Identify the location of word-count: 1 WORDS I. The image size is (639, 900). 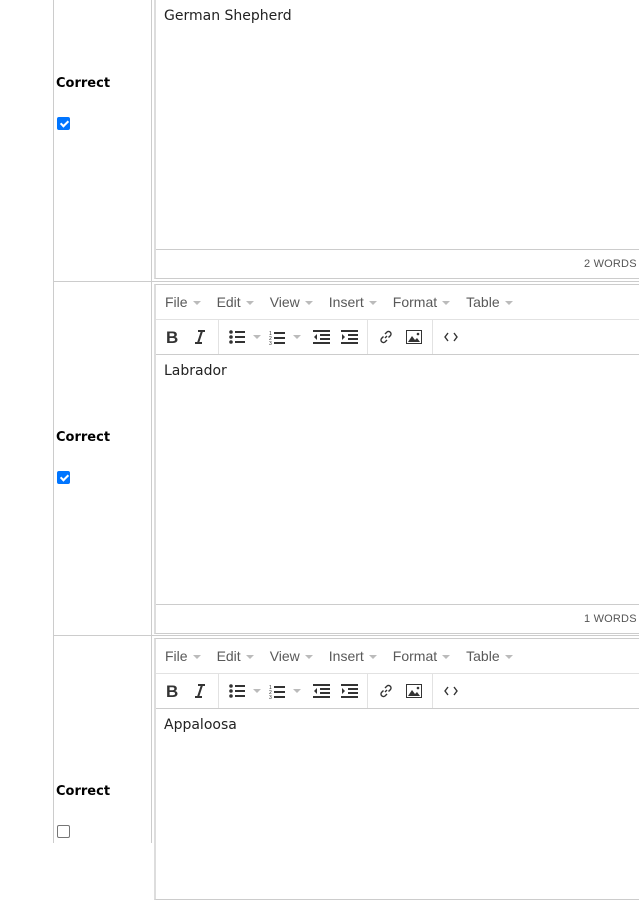
(611, 619).